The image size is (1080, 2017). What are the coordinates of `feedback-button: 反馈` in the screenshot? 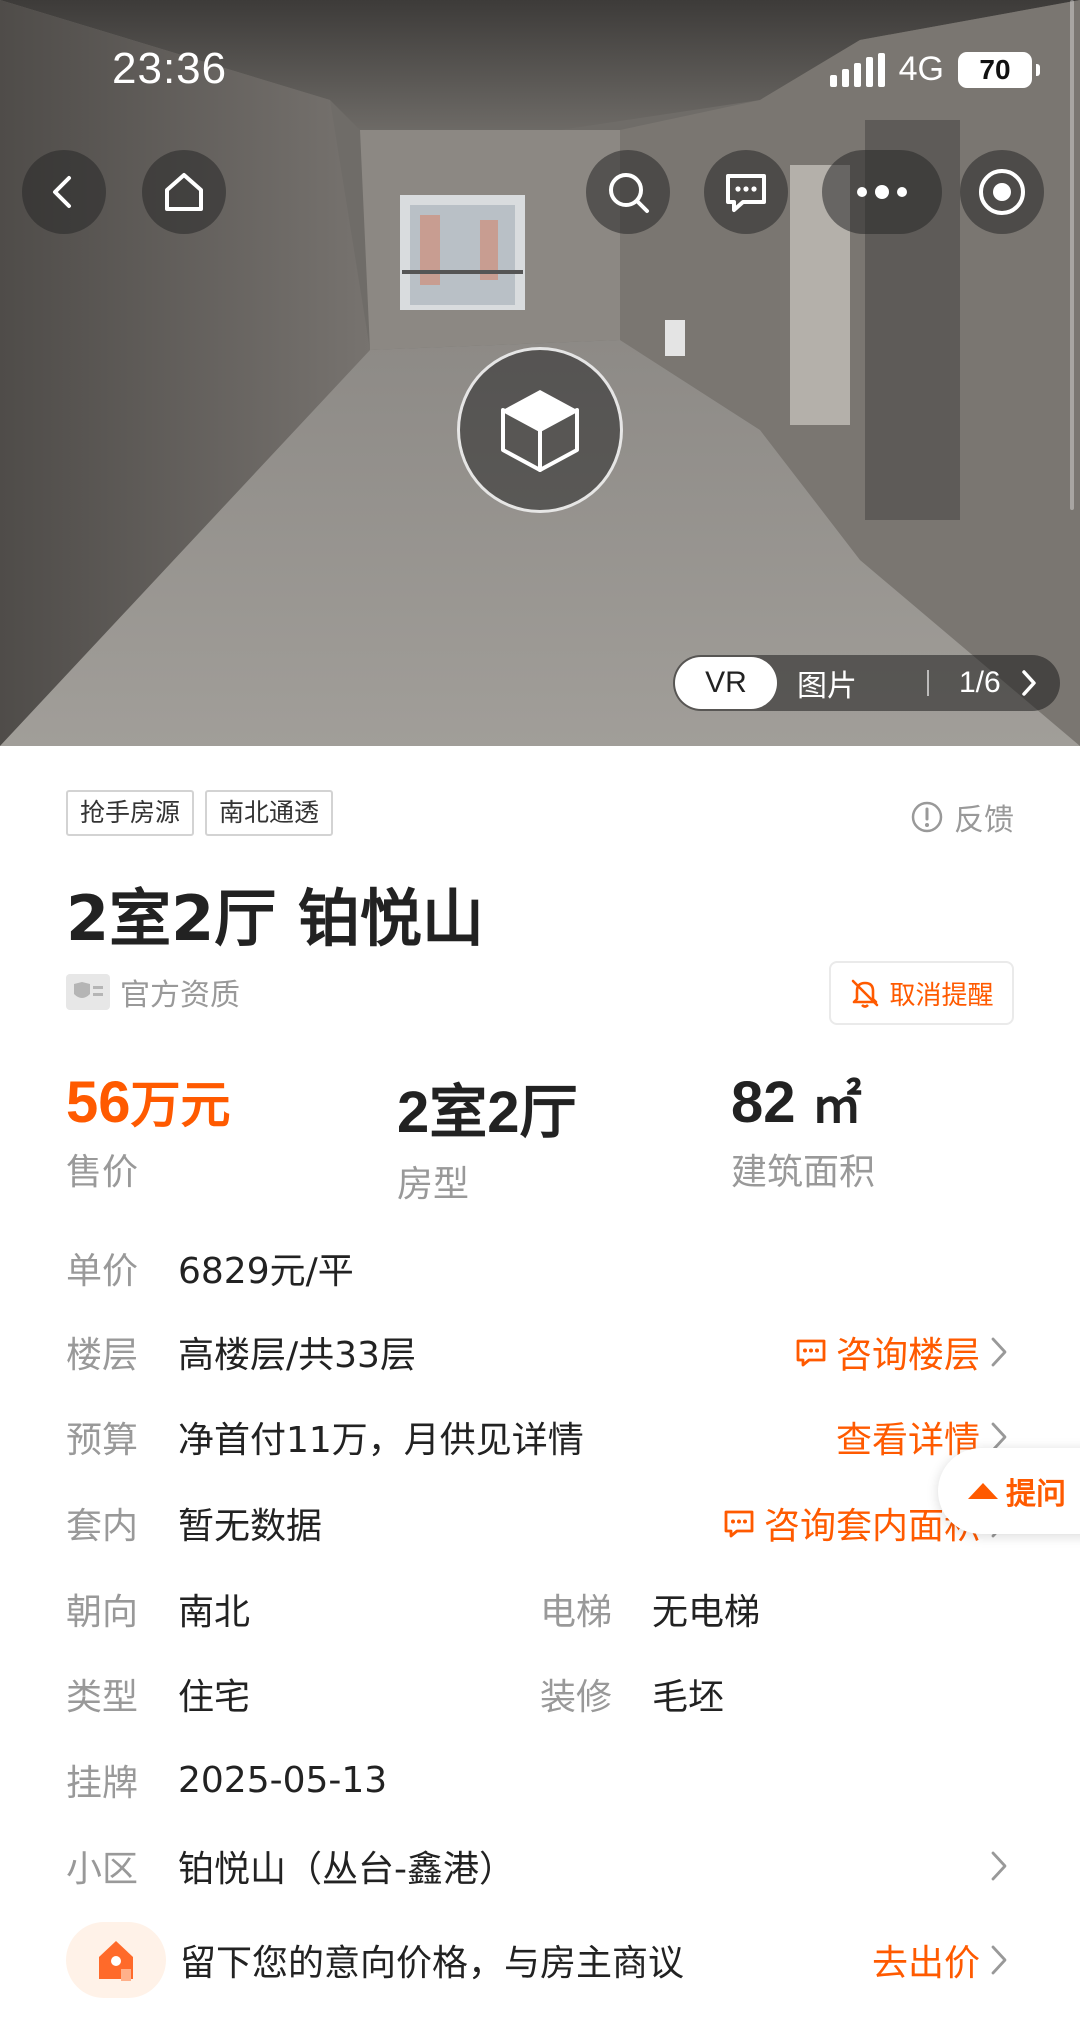 It's located at (962, 817).